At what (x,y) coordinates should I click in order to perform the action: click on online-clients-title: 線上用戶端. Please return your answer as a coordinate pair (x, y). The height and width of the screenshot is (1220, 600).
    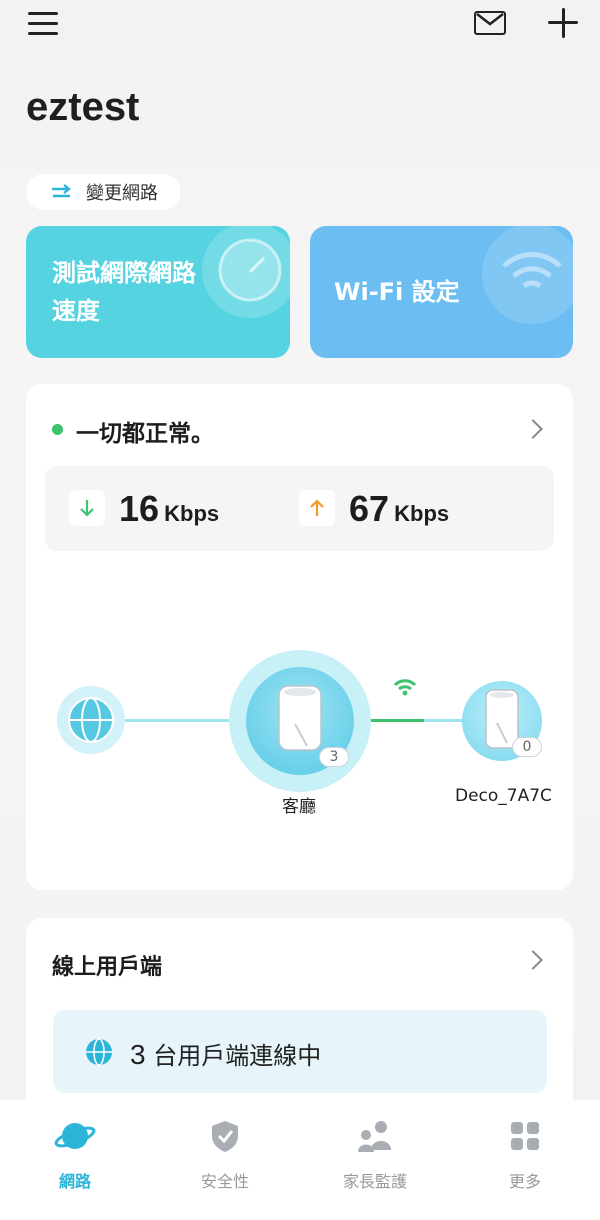
    Looking at the image, I should click on (107, 967).